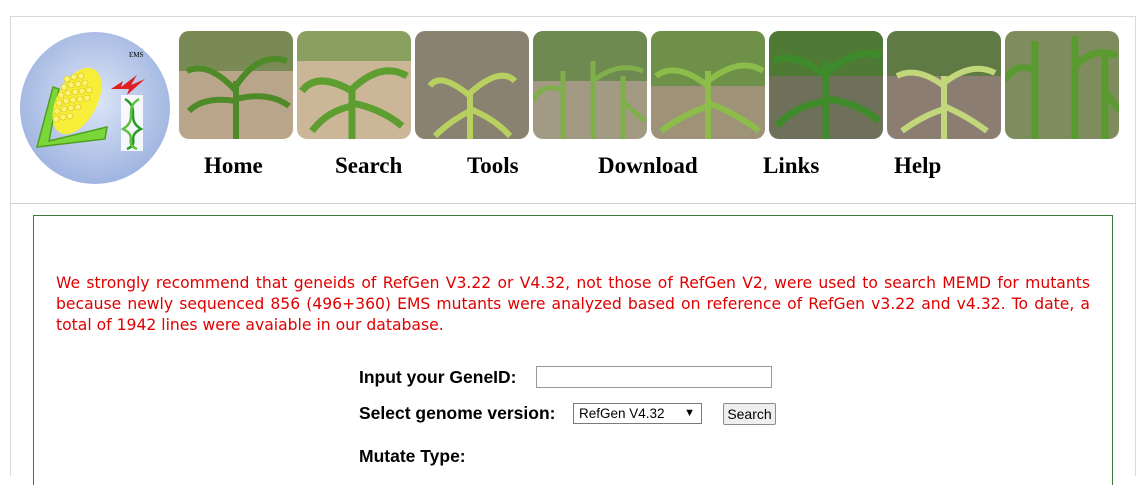 The image size is (1148, 485). What do you see at coordinates (438, 377) in the screenshot?
I see `gene-id-label: Input your GeneID:` at bounding box center [438, 377].